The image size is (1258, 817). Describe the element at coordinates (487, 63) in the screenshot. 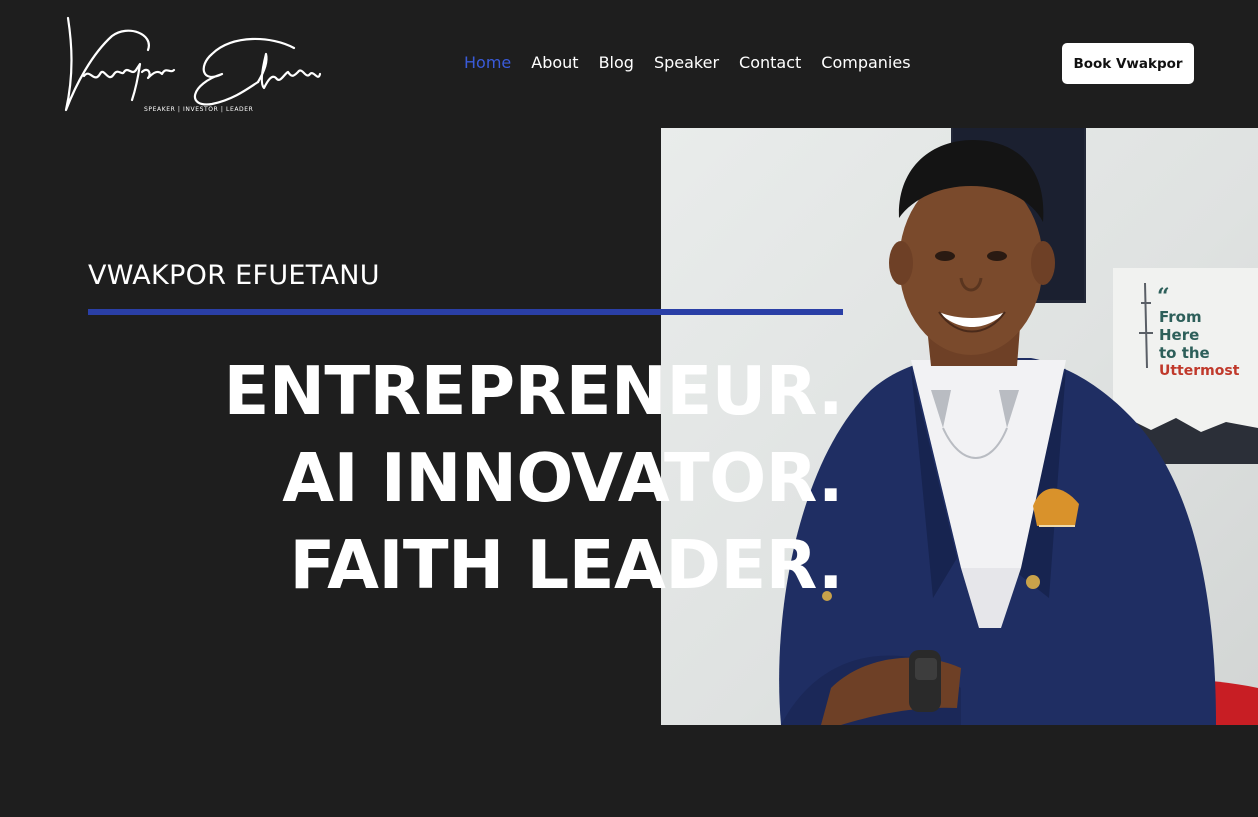

I see `nav-item-home: Home` at that location.